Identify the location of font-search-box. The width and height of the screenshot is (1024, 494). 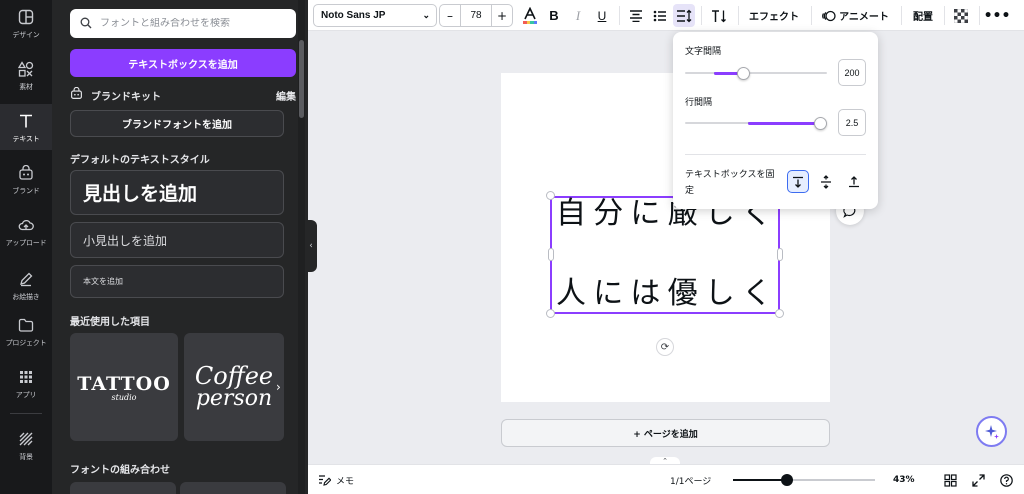
(183, 23).